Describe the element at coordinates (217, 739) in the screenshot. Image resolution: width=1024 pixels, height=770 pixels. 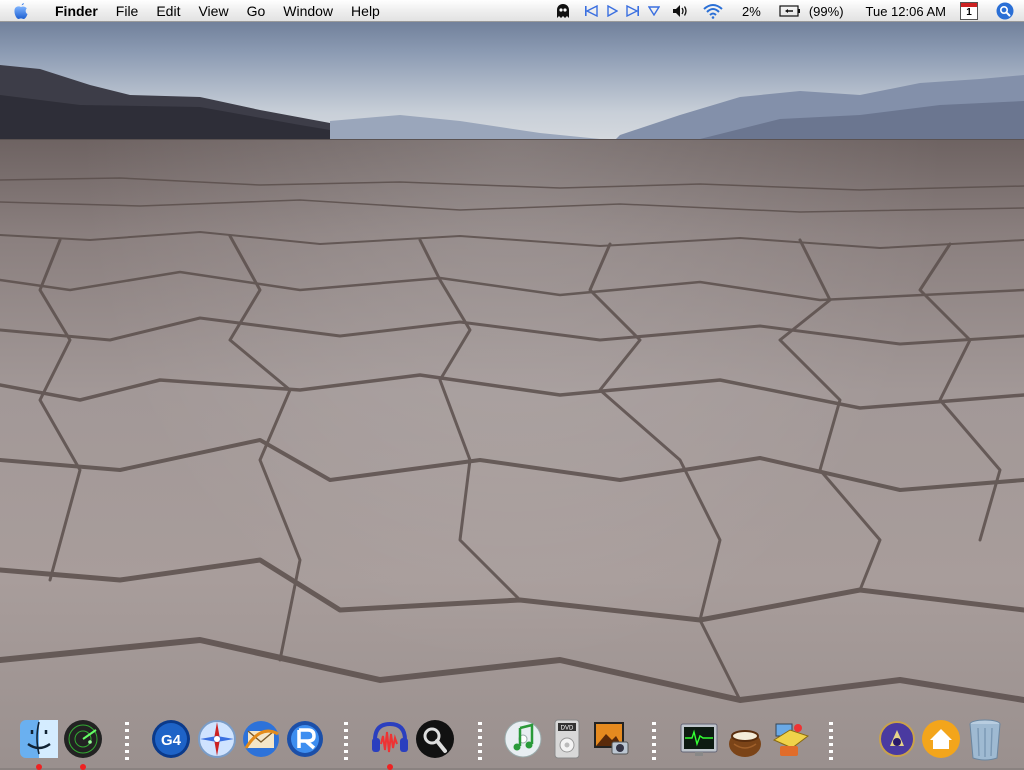
I see `safari-compass-icon` at that location.